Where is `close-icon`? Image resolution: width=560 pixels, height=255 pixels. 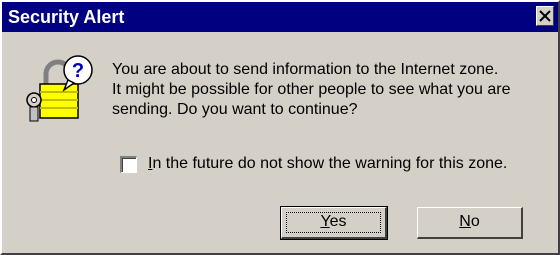
close-icon is located at coordinates (545, 16).